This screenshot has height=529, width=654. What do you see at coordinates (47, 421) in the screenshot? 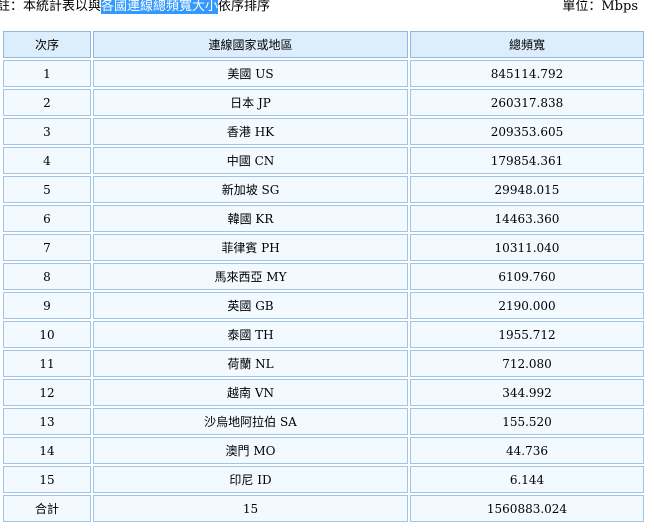
I see `rank-cell: 13` at bounding box center [47, 421].